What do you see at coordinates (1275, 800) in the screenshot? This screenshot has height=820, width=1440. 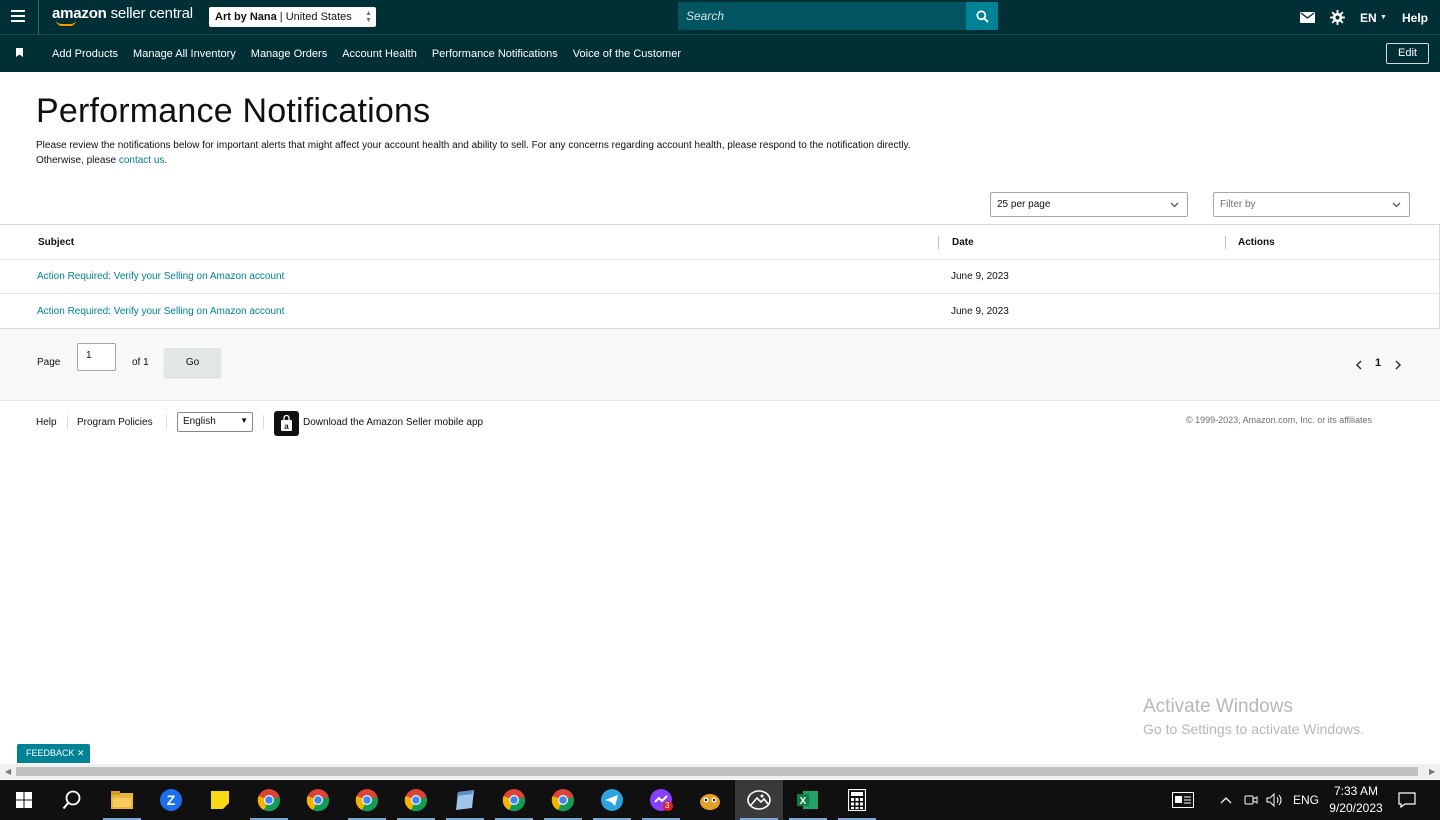 I see `volume-icon` at bounding box center [1275, 800].